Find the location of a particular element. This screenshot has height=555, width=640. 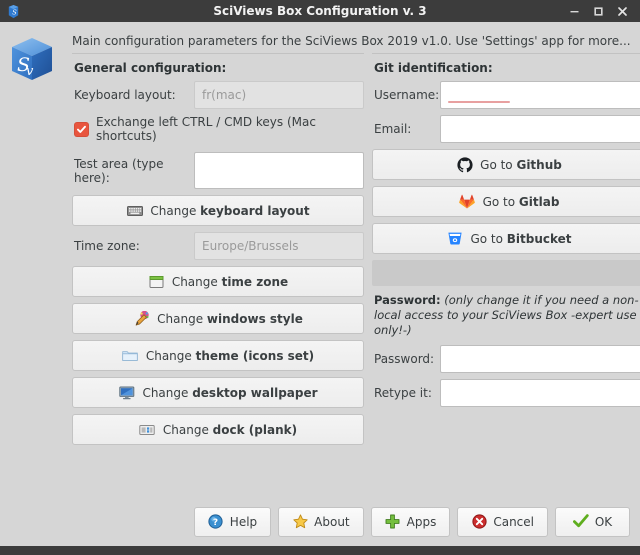

change-time-zone-button: Change time zone is located at coordinates (218, 281).